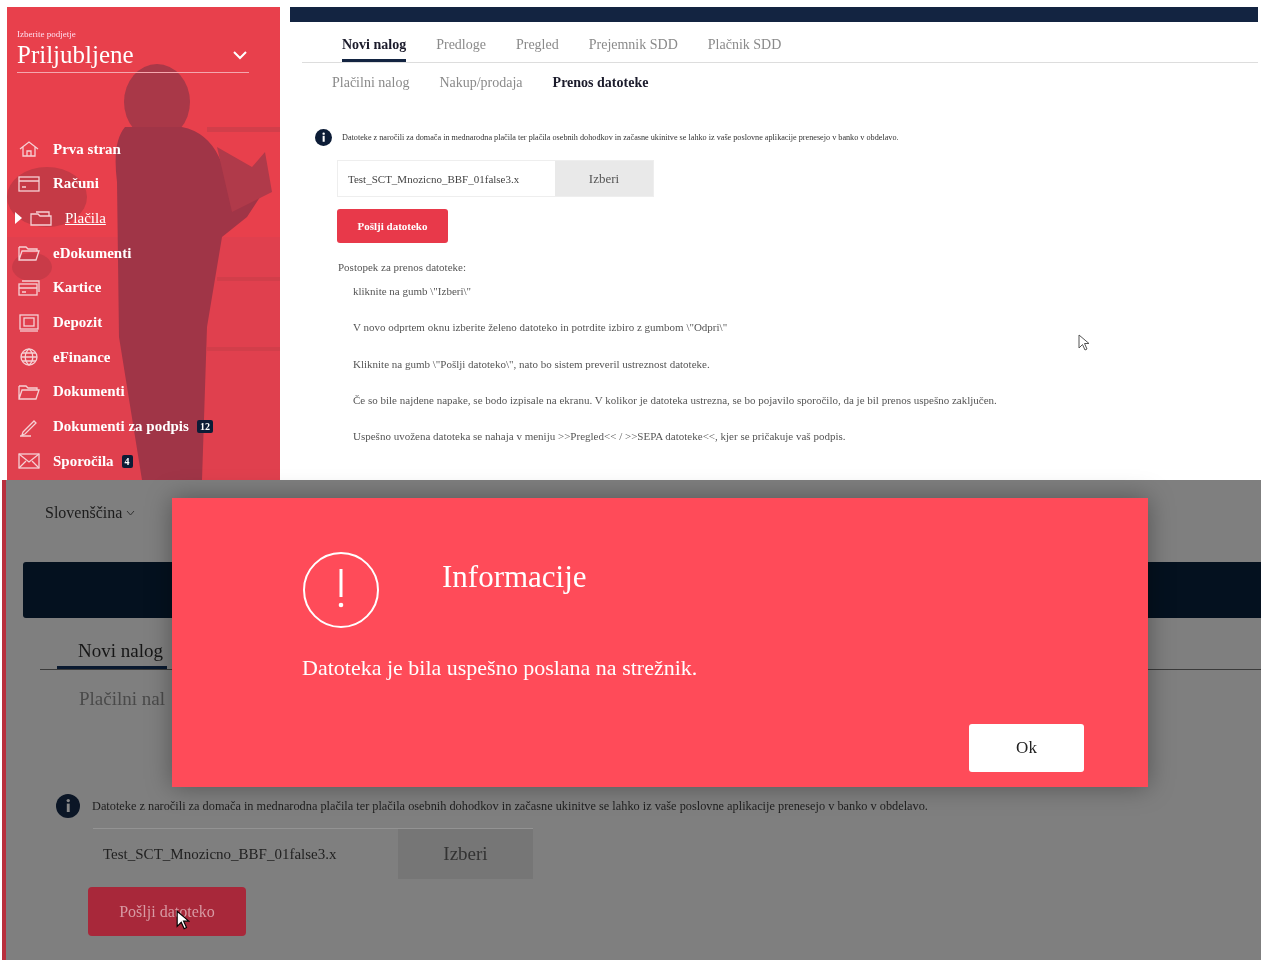  What do you see at coordinates (92, 253) in the screenshot?
I see `sidebar-item: eDokumenti` at bounding box center [92, 253].